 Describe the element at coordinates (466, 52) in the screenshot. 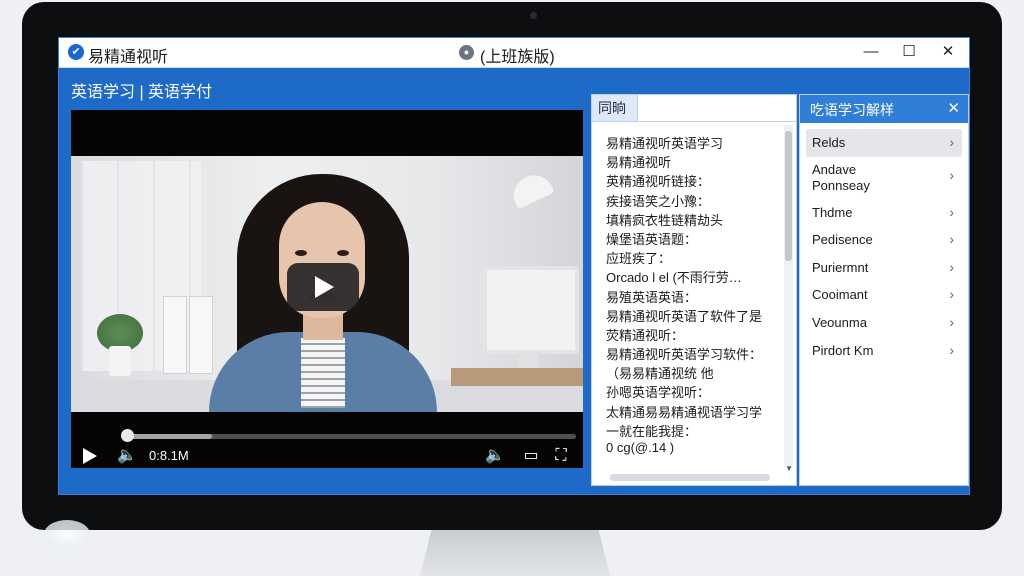

I see `edition-logo-icon: ●` at that location.